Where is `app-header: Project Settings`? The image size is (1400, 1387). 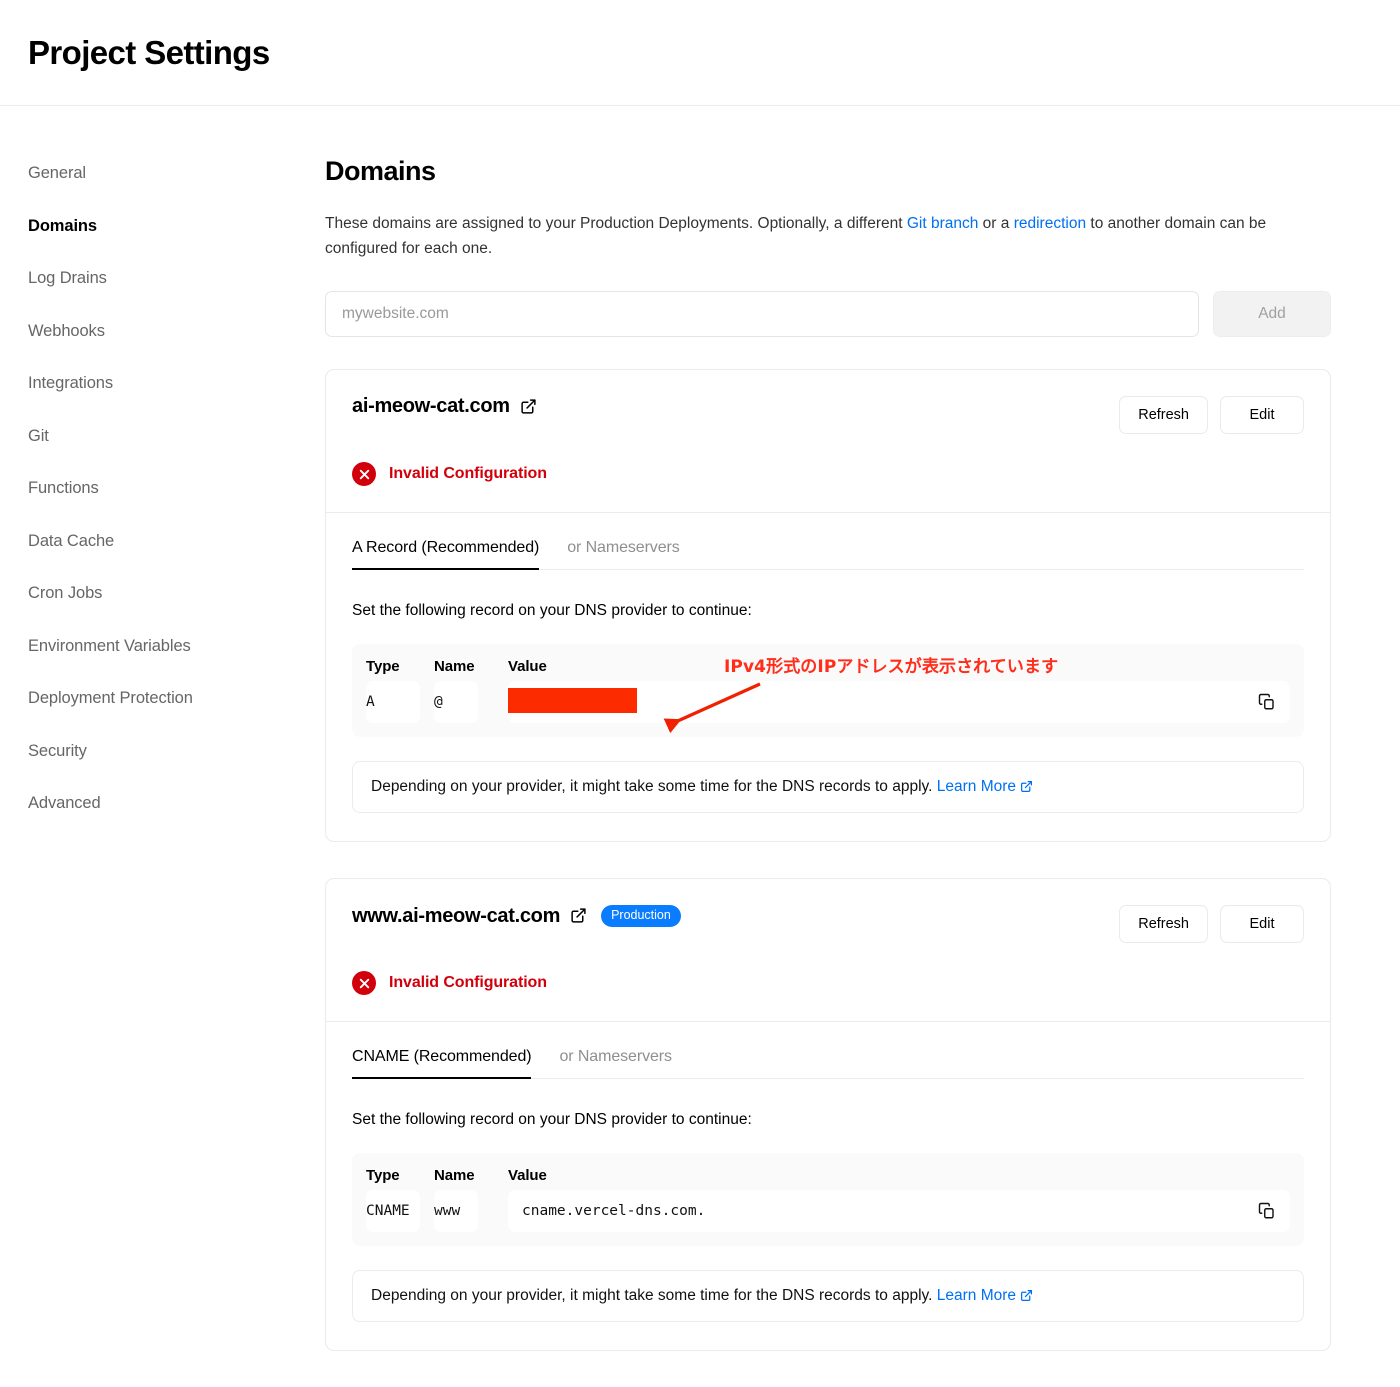
app-header: Project Settings is located at coordinates (700, 53).